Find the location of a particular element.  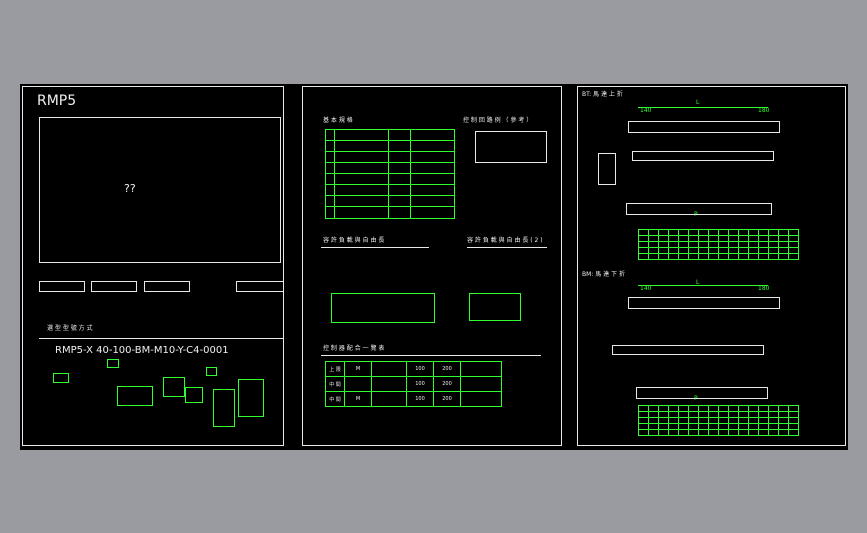

bm-section-title: BM: 馬 達 下 折 is located at coordinates (603, 274).